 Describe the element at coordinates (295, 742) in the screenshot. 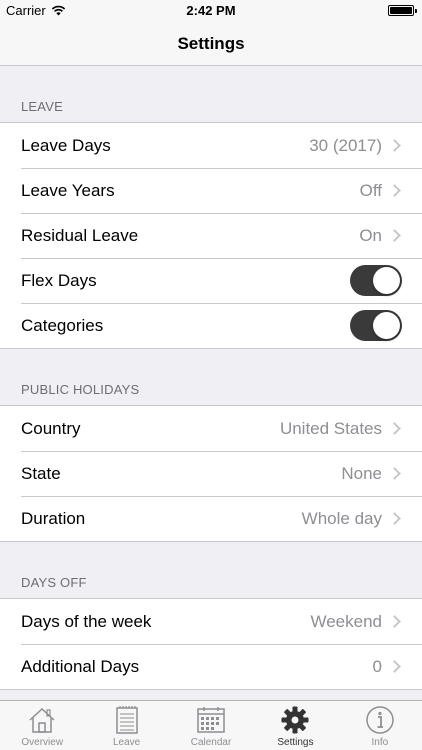

I see `tab-label: Settings` at that location.